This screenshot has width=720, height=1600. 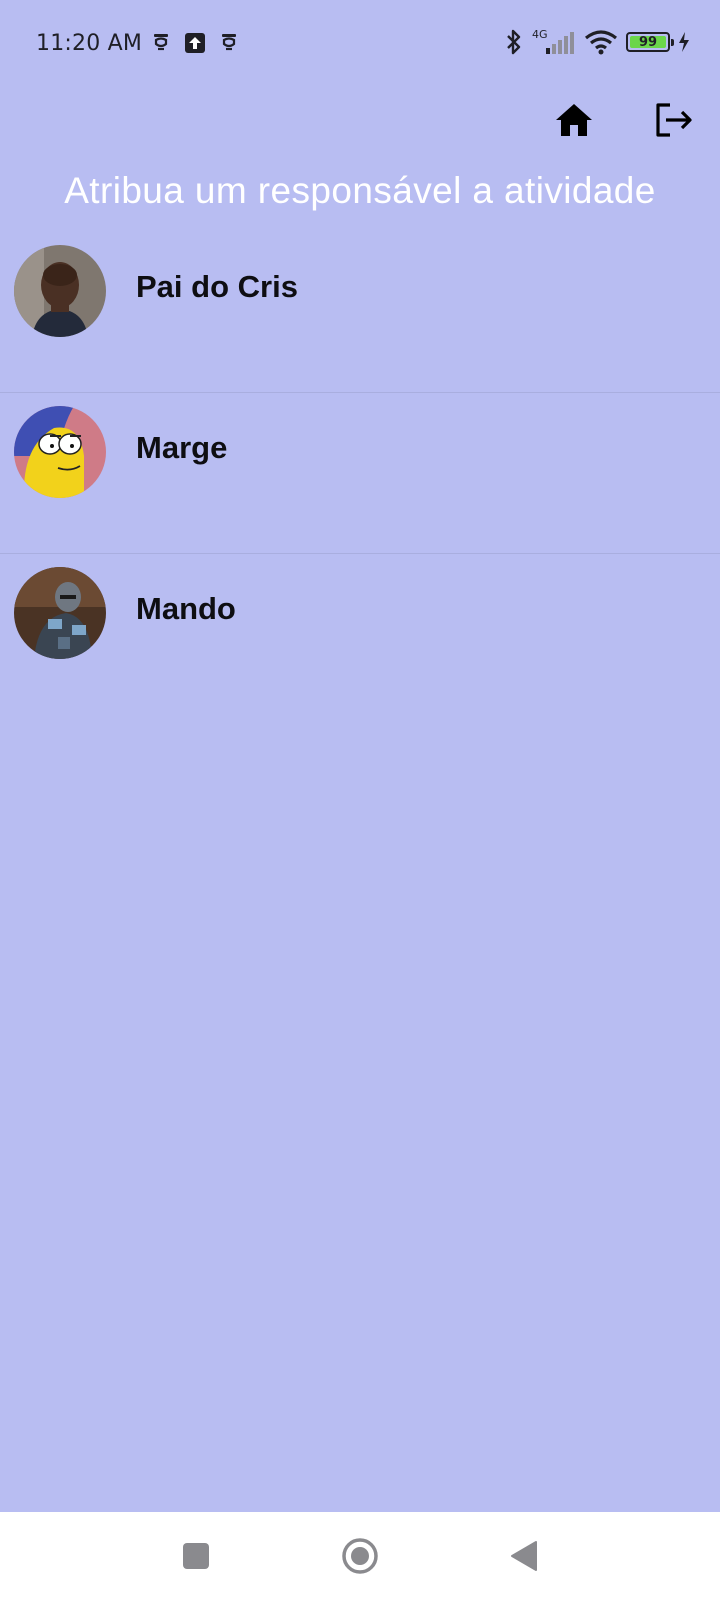 I want to click on home-circle-icon, so click(x=360, y=1556).